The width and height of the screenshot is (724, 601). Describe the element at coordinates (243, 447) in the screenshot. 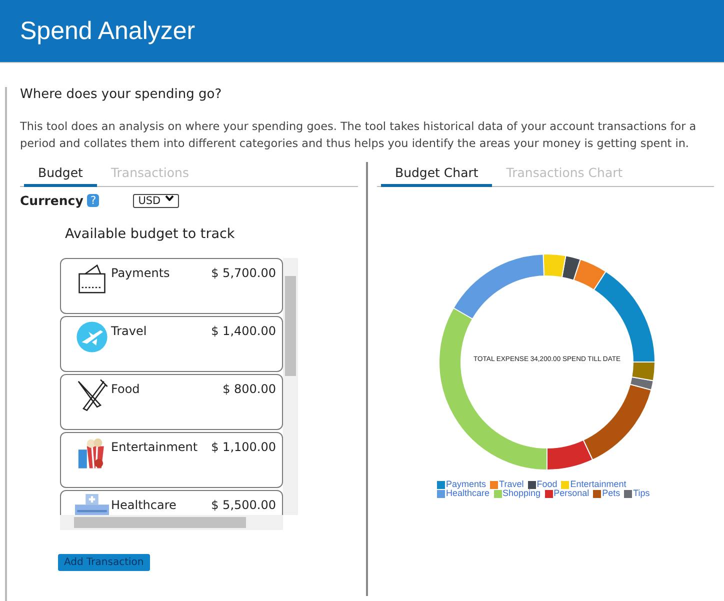

I see `budget-amount: $ 1,100.00` at that location.